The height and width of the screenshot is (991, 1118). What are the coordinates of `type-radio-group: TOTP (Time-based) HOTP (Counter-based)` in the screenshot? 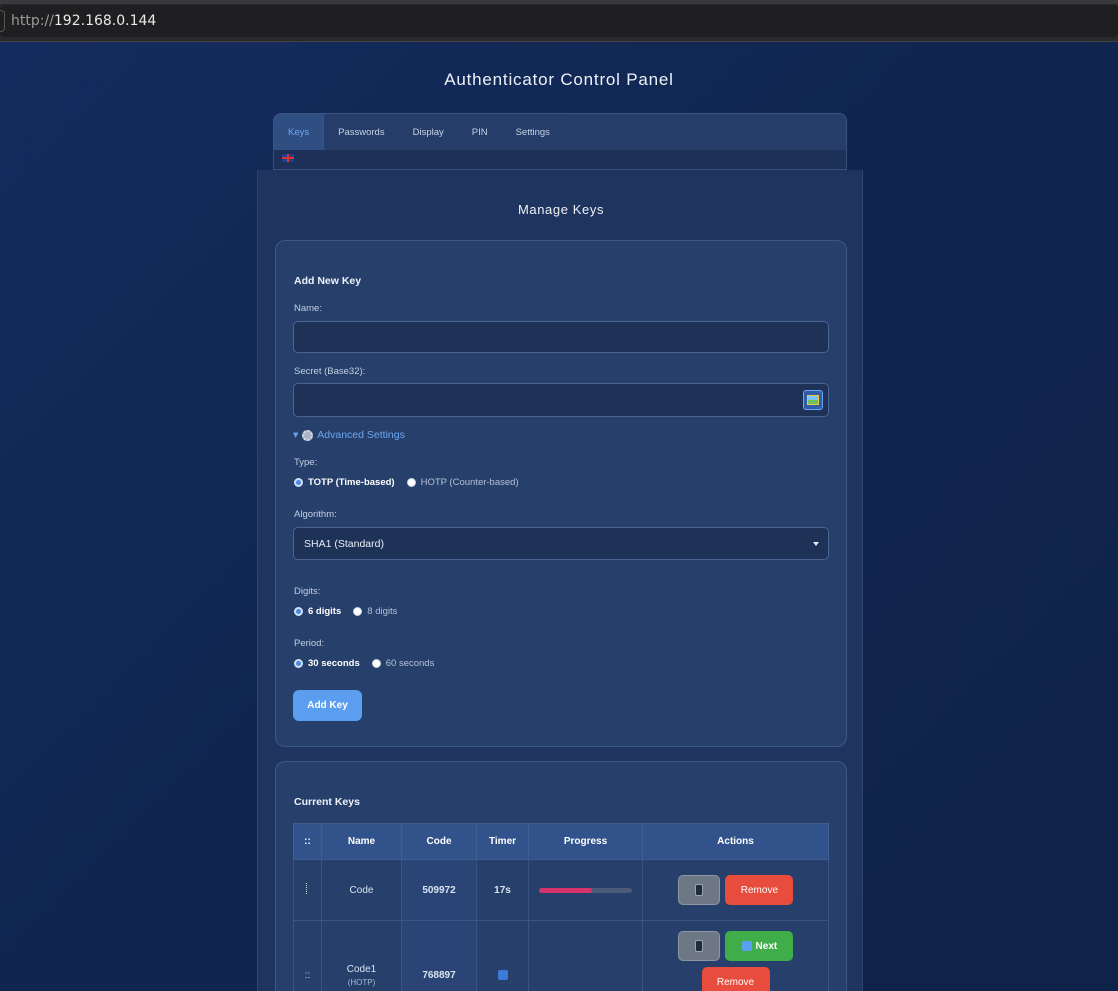 It's located at (412, 482).